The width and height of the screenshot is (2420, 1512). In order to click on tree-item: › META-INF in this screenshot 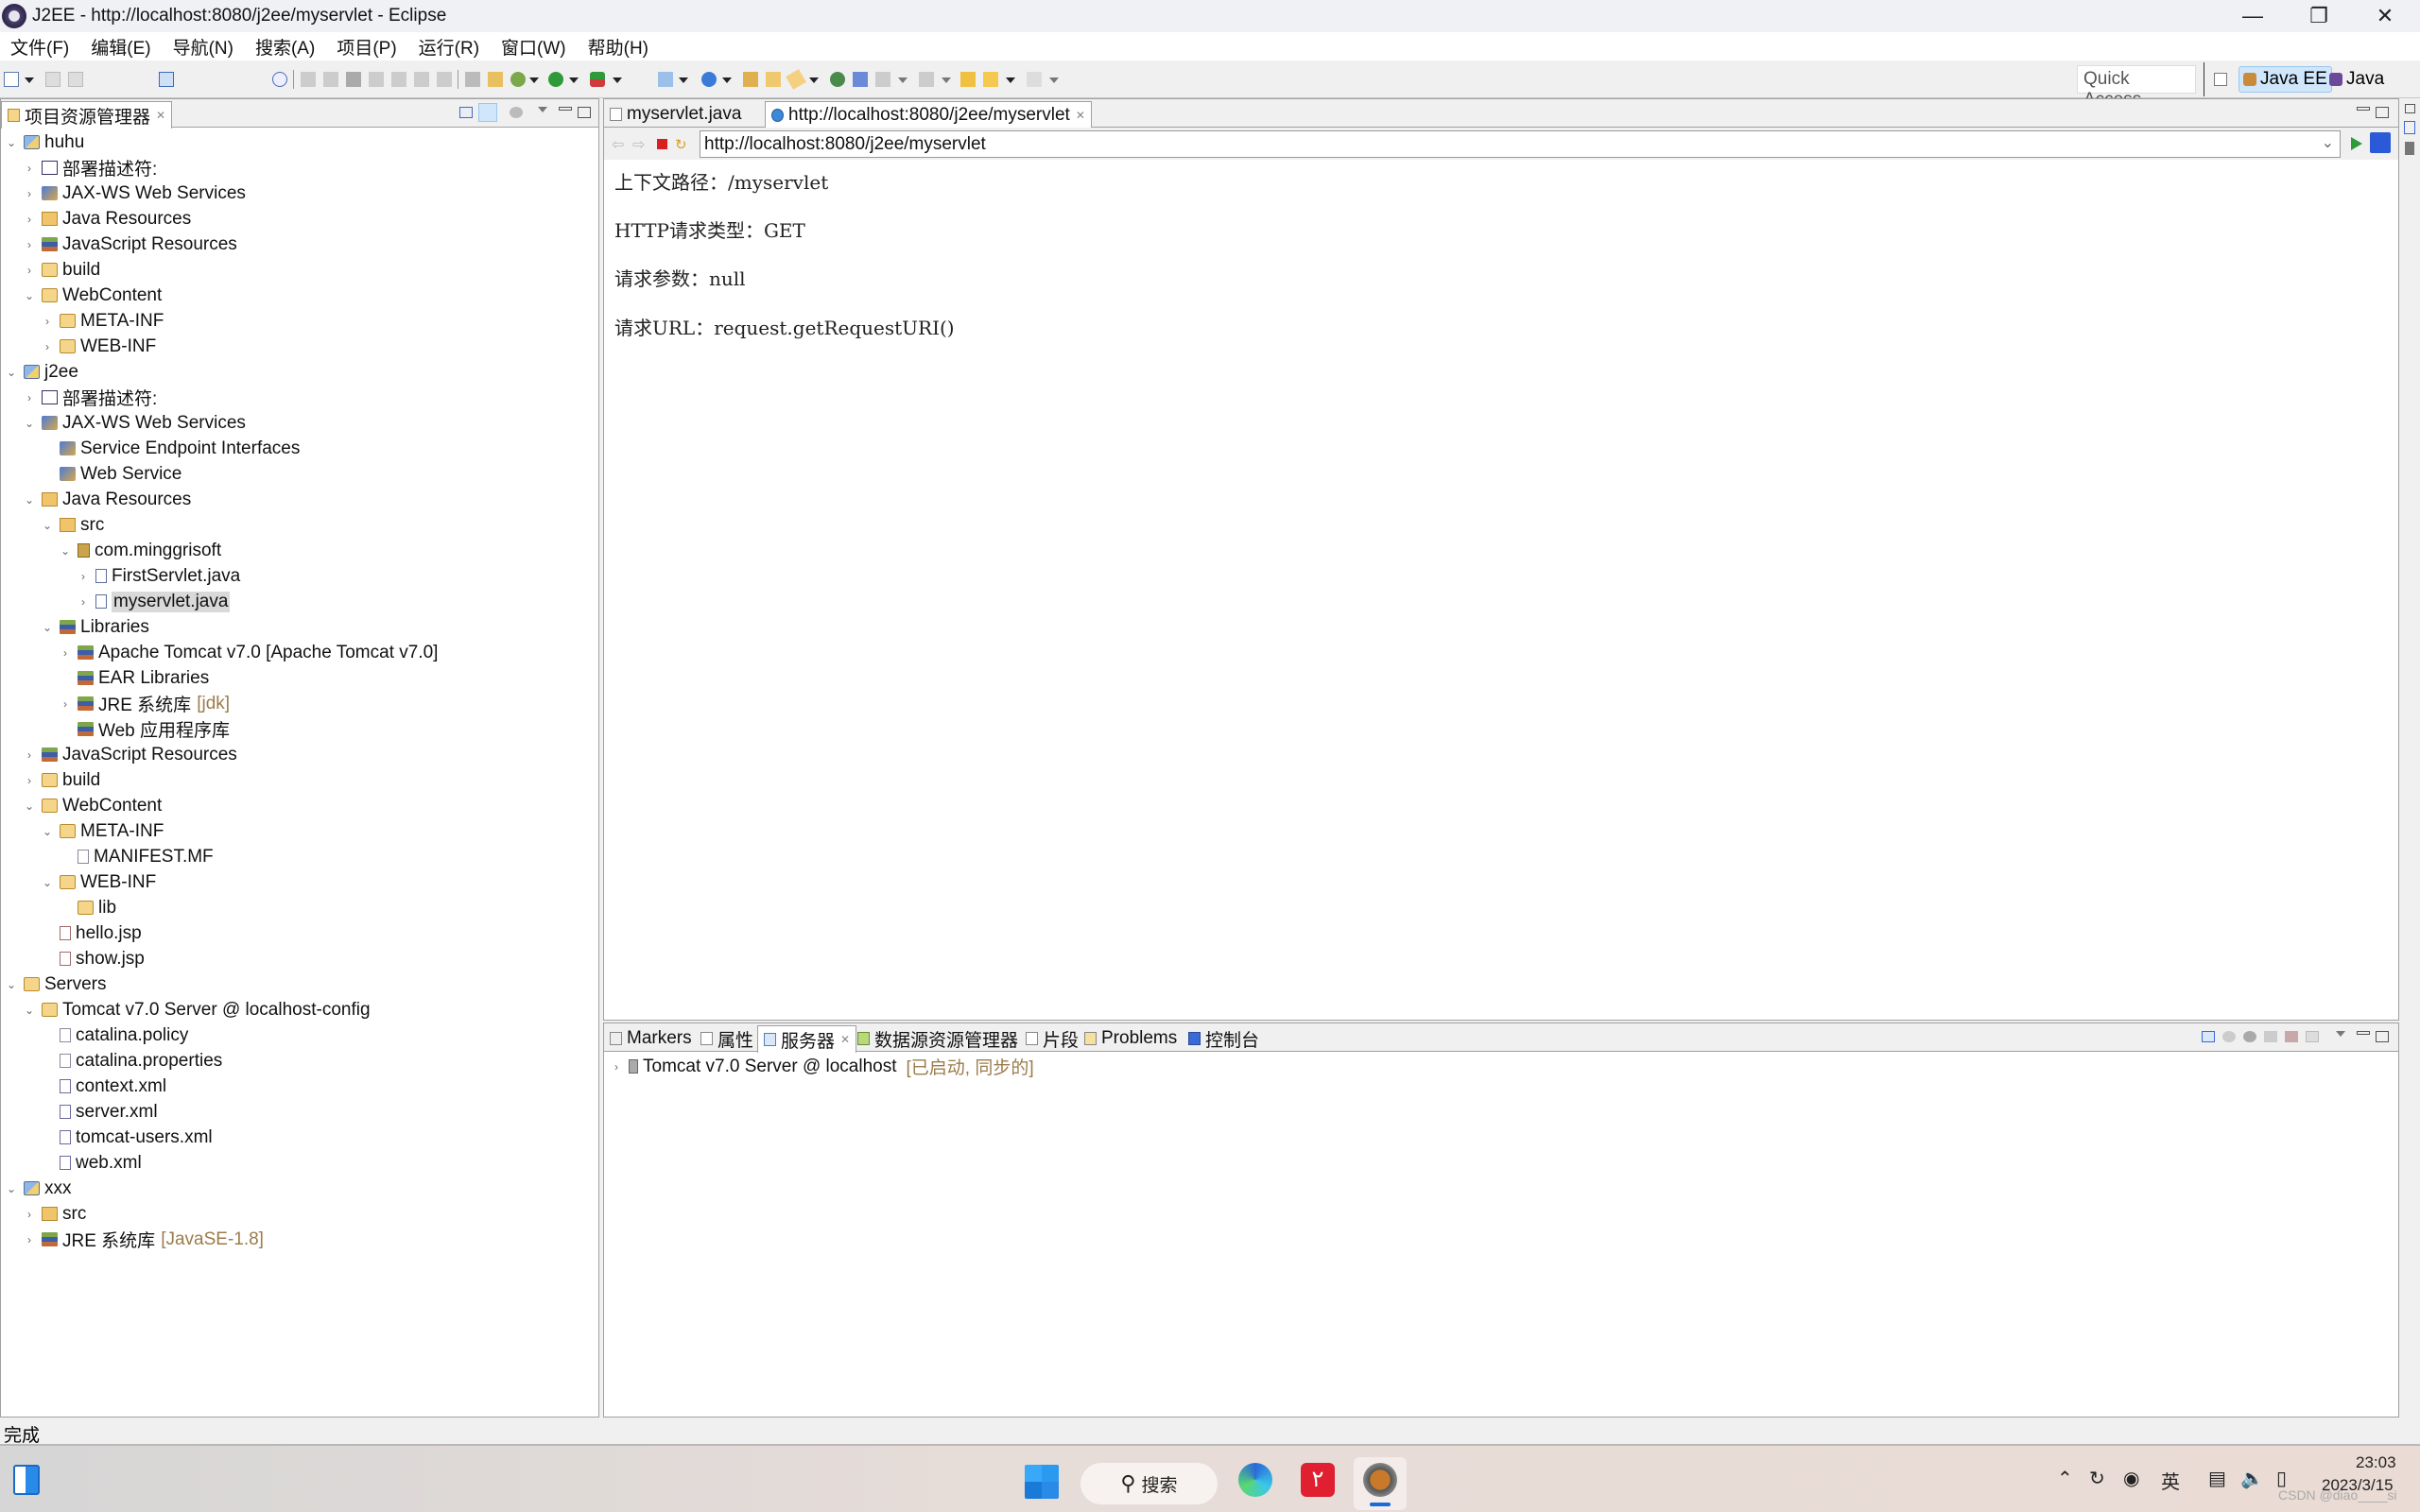, I will do `click(103, 321)`.